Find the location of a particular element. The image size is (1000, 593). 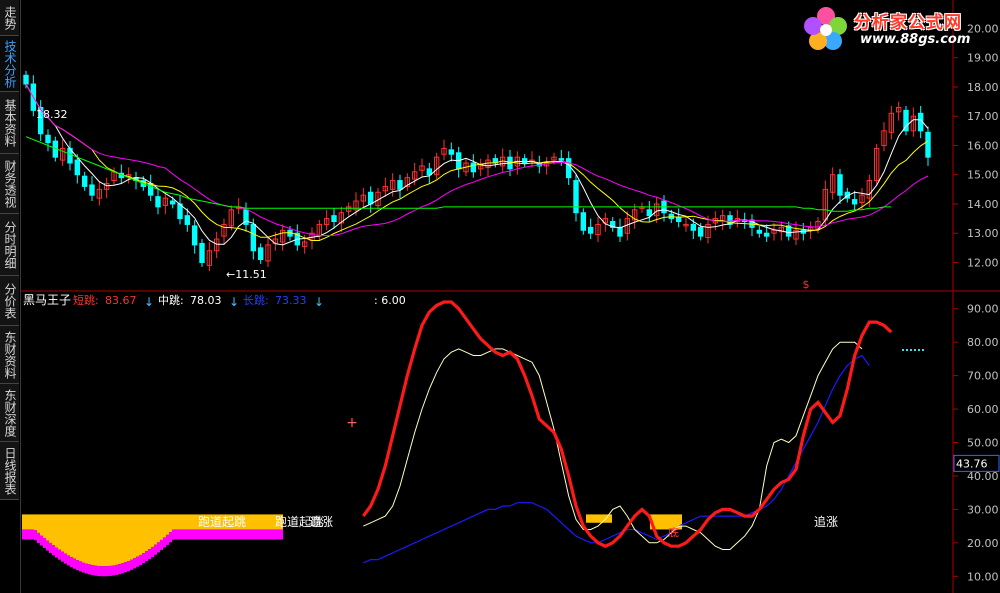

price-axis-label: 13.00 is located at coordinates (983, 233).